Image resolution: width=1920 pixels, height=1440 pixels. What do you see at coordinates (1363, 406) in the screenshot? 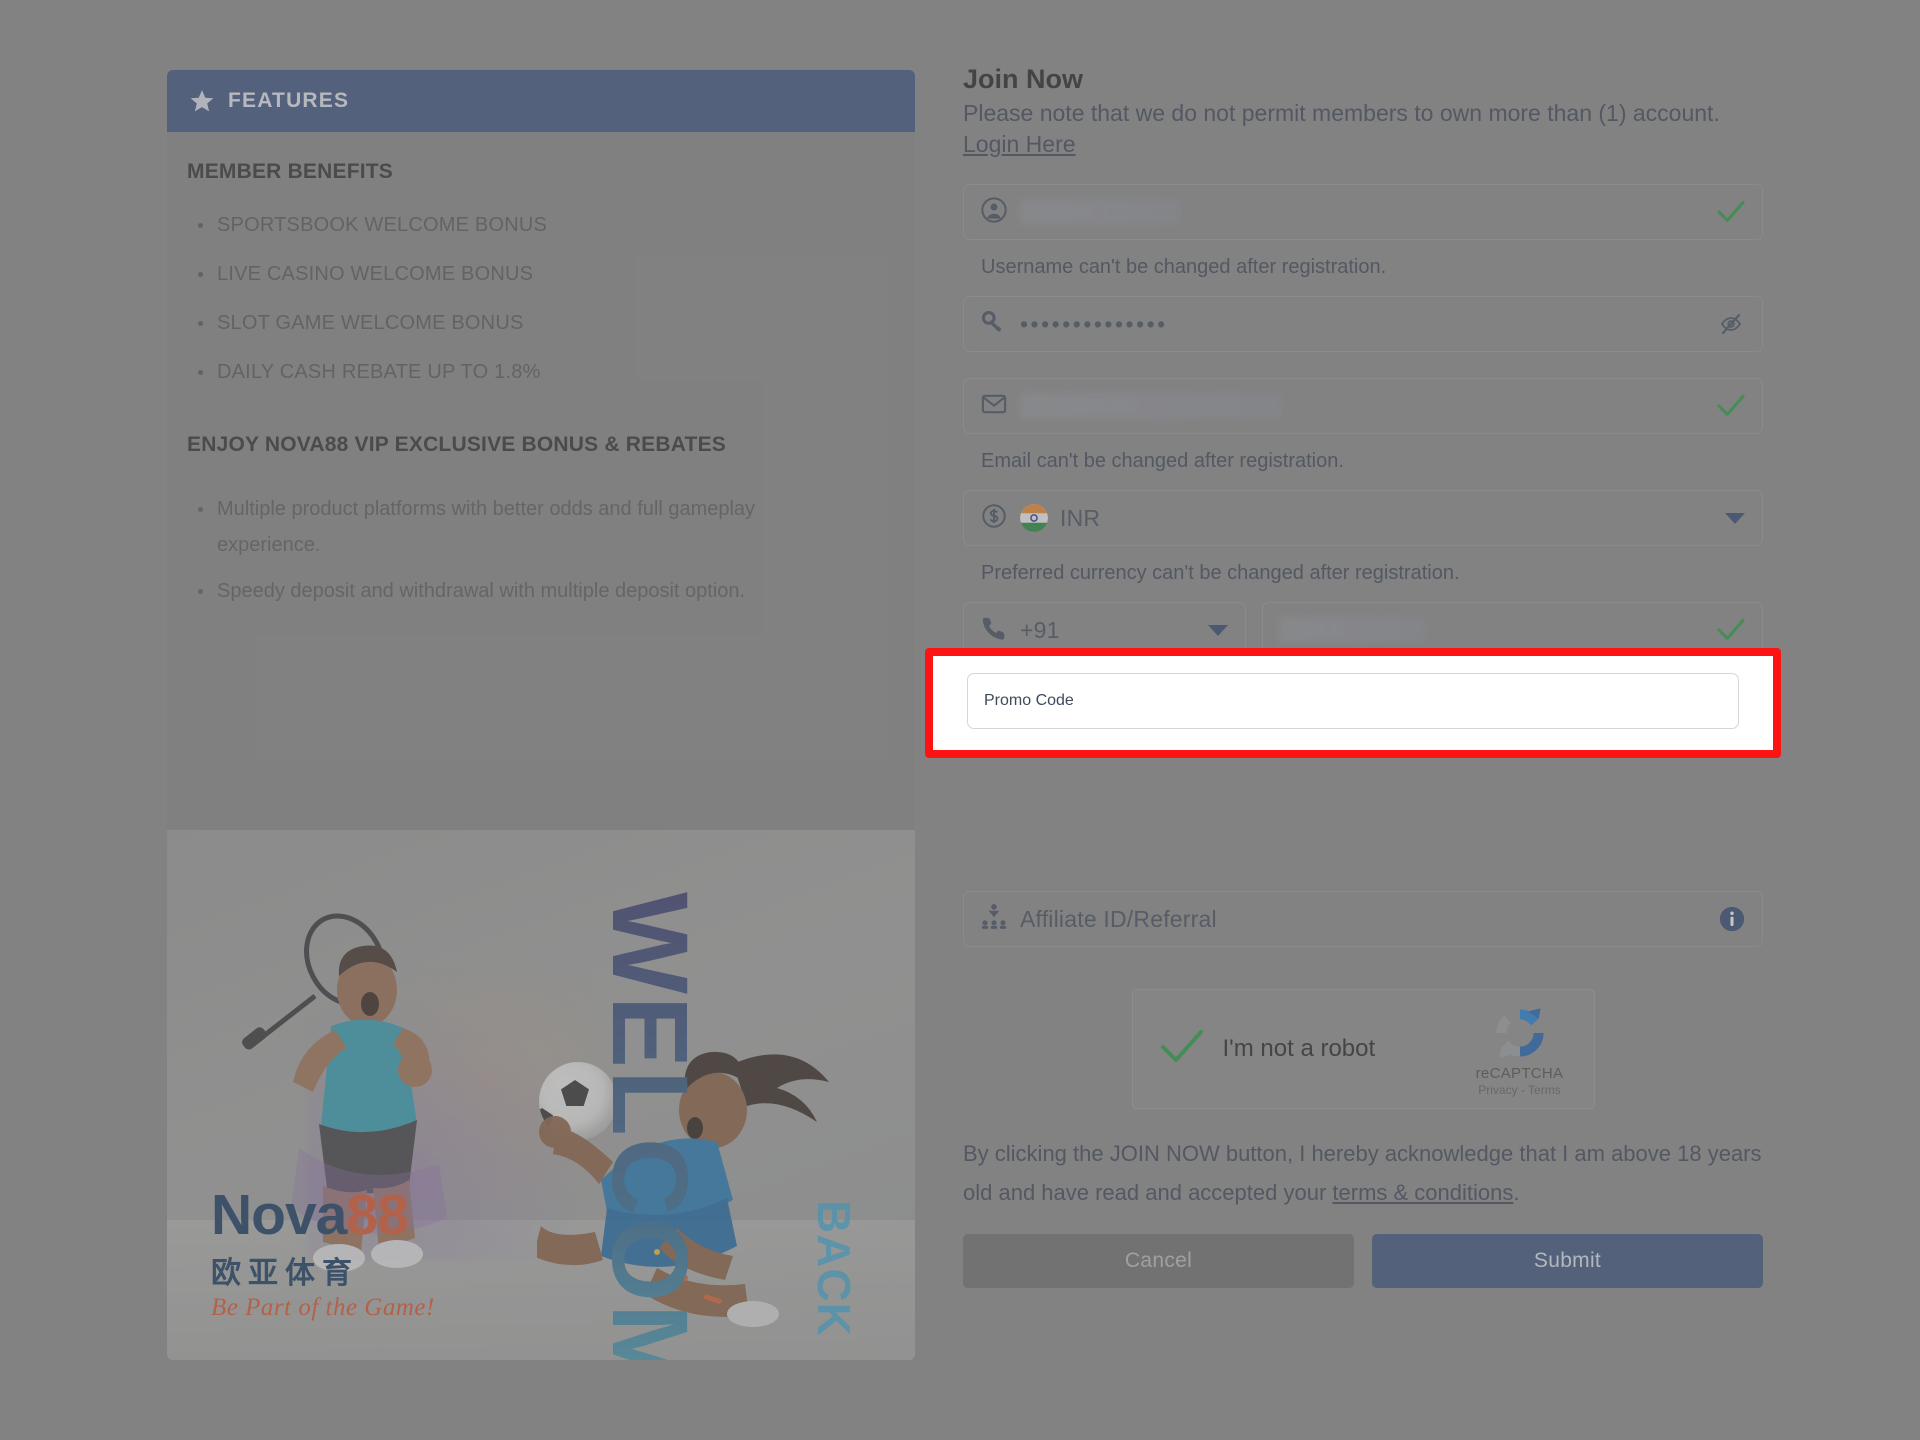
I see `email-field` at bounding box center [1363, 406].